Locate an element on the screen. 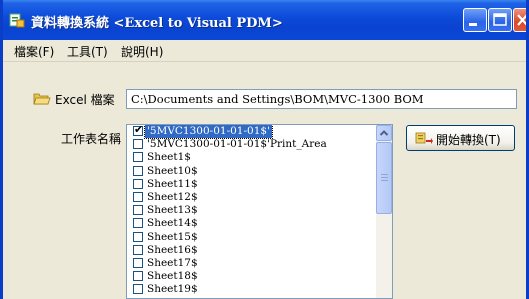 This screenshot has height=299, width=529. sheet-list-item: '5MVC1300-01-01-01$'Print_Area is located at coordinates (251, 144).